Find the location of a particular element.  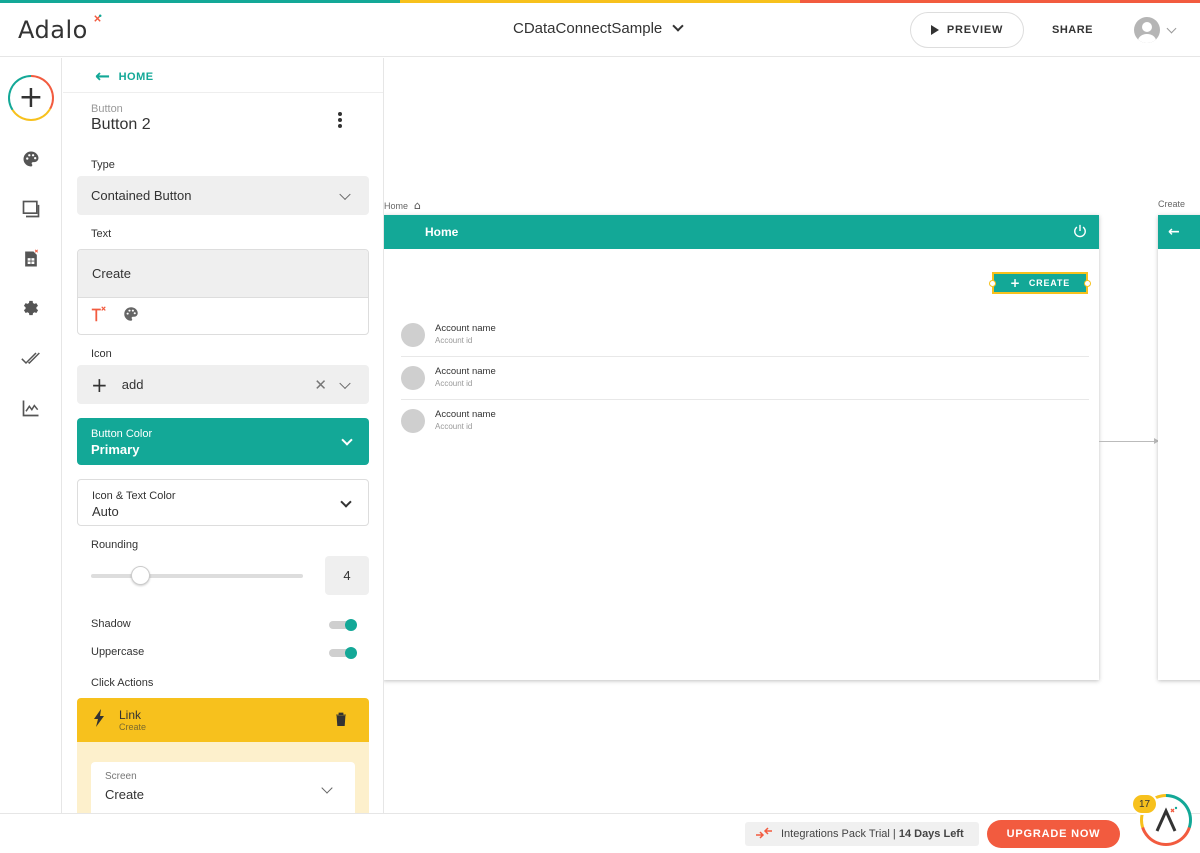

avatar-icon is located at coordinates (1147, 30).